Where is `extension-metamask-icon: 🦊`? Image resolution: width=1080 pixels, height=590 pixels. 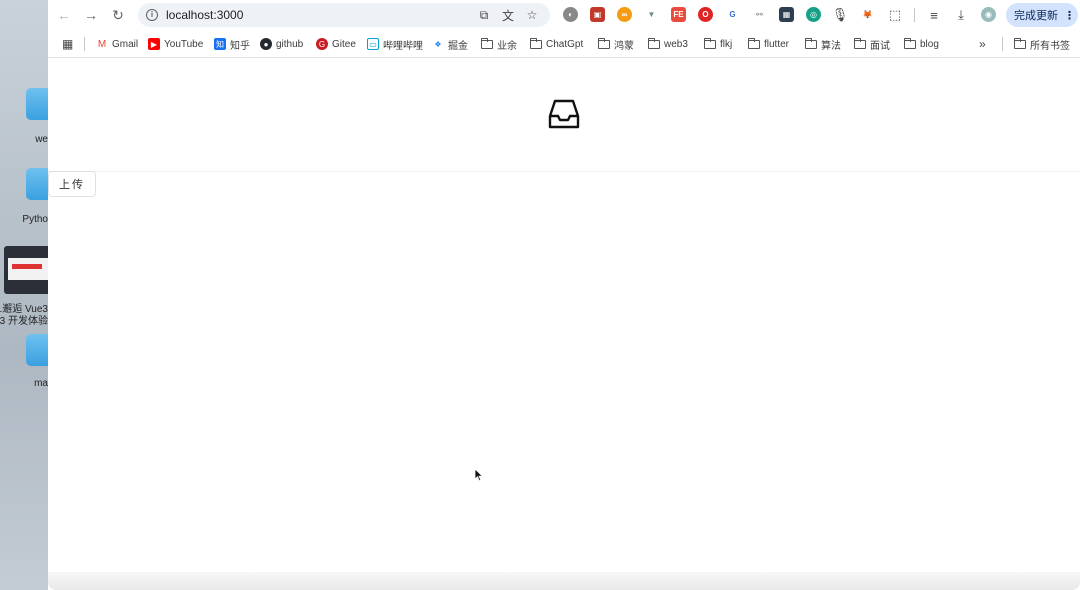 extension-metamask-icon: 🦊 is located at coordinates (867, 14).